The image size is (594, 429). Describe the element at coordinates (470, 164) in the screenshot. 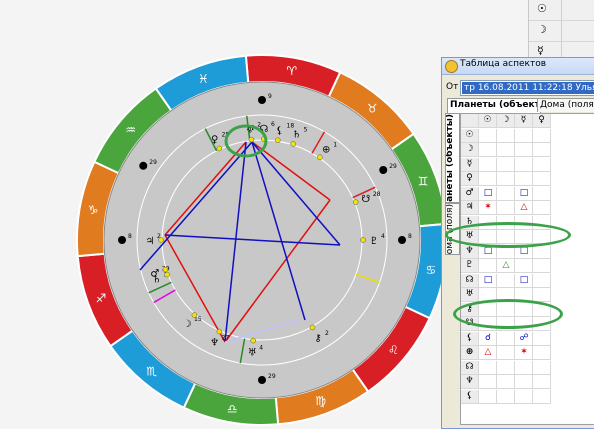

I see `grid-row-header: ☿` at that location.